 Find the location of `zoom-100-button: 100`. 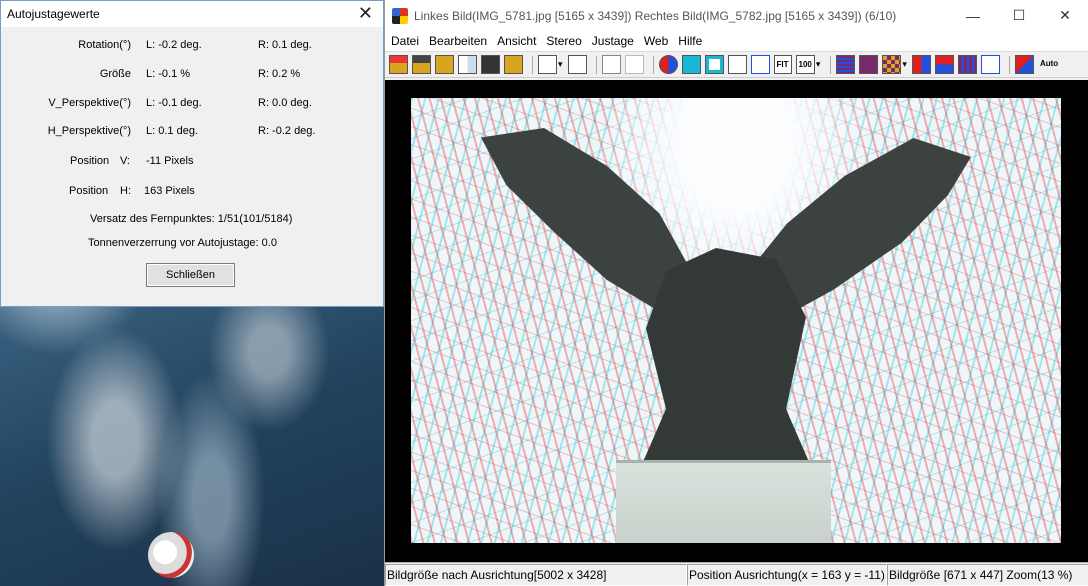

zoom-100-button: 100 is located at coordinates (805, 64).